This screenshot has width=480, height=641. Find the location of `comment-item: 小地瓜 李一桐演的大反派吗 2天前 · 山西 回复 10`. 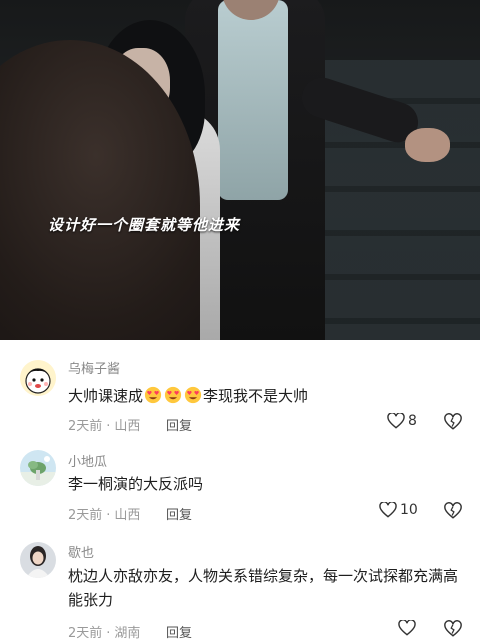

comment-item: 小地瓜 李一桐演的大反派吗 2天前 · 山西 回复 10 is located at coordinates (240, 486).